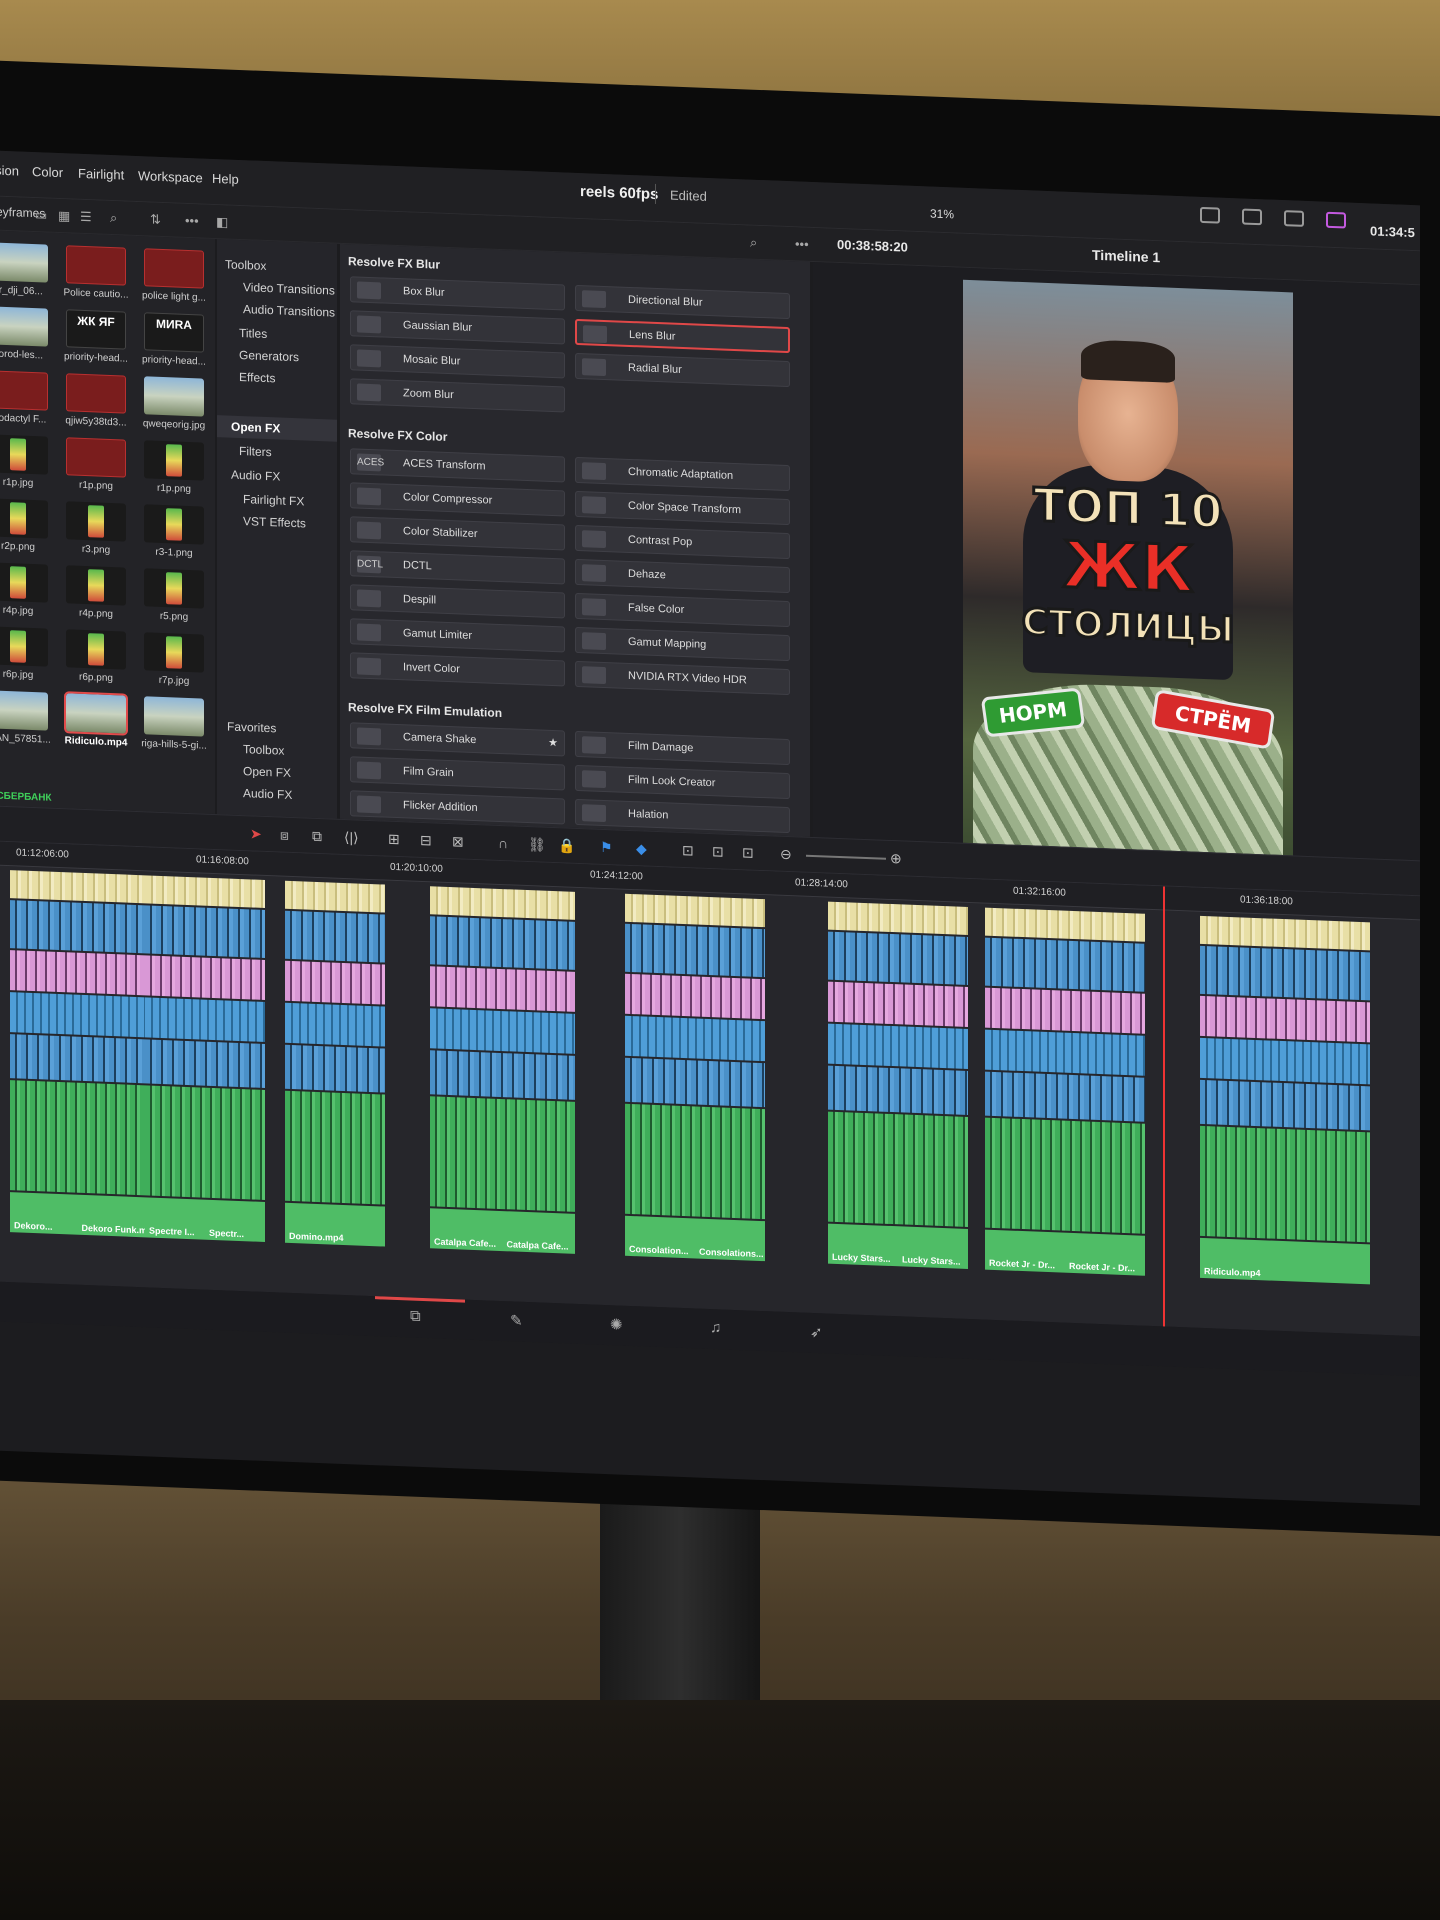  Describe the element at coordinates (1336, 220) in the screenshot. I see `color-wheel-icon` at that location.